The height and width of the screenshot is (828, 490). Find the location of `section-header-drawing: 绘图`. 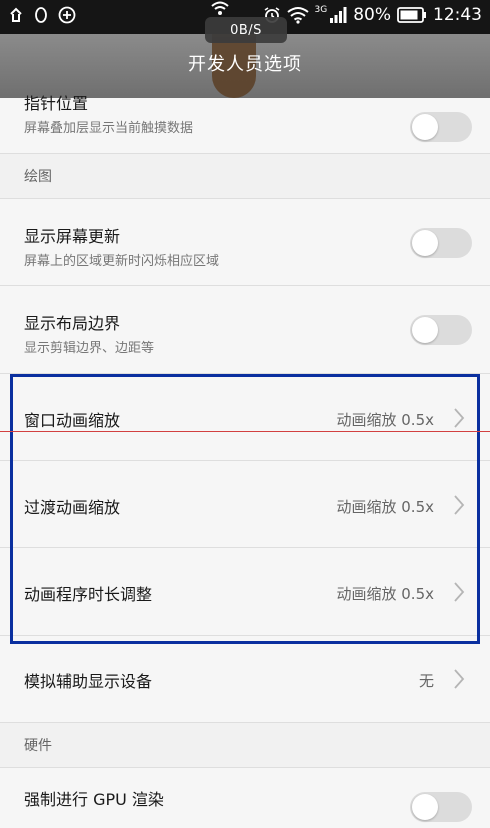

section-header-drawing: 绘图 is located at coordinates (245, 176).